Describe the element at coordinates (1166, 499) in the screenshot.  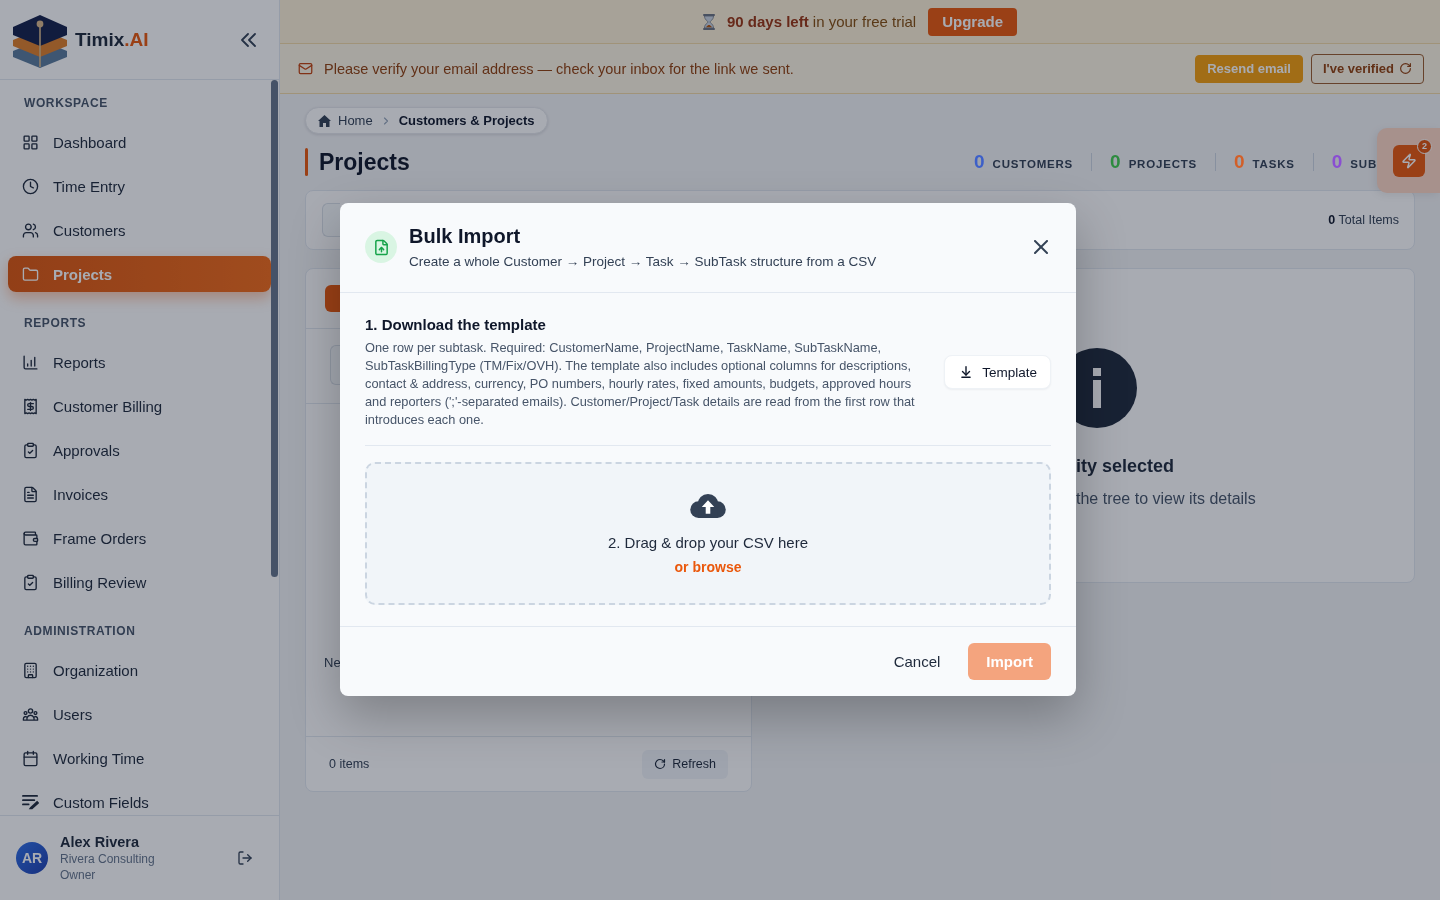
I see `empty-state-hint: the tree to view its details` at that location.